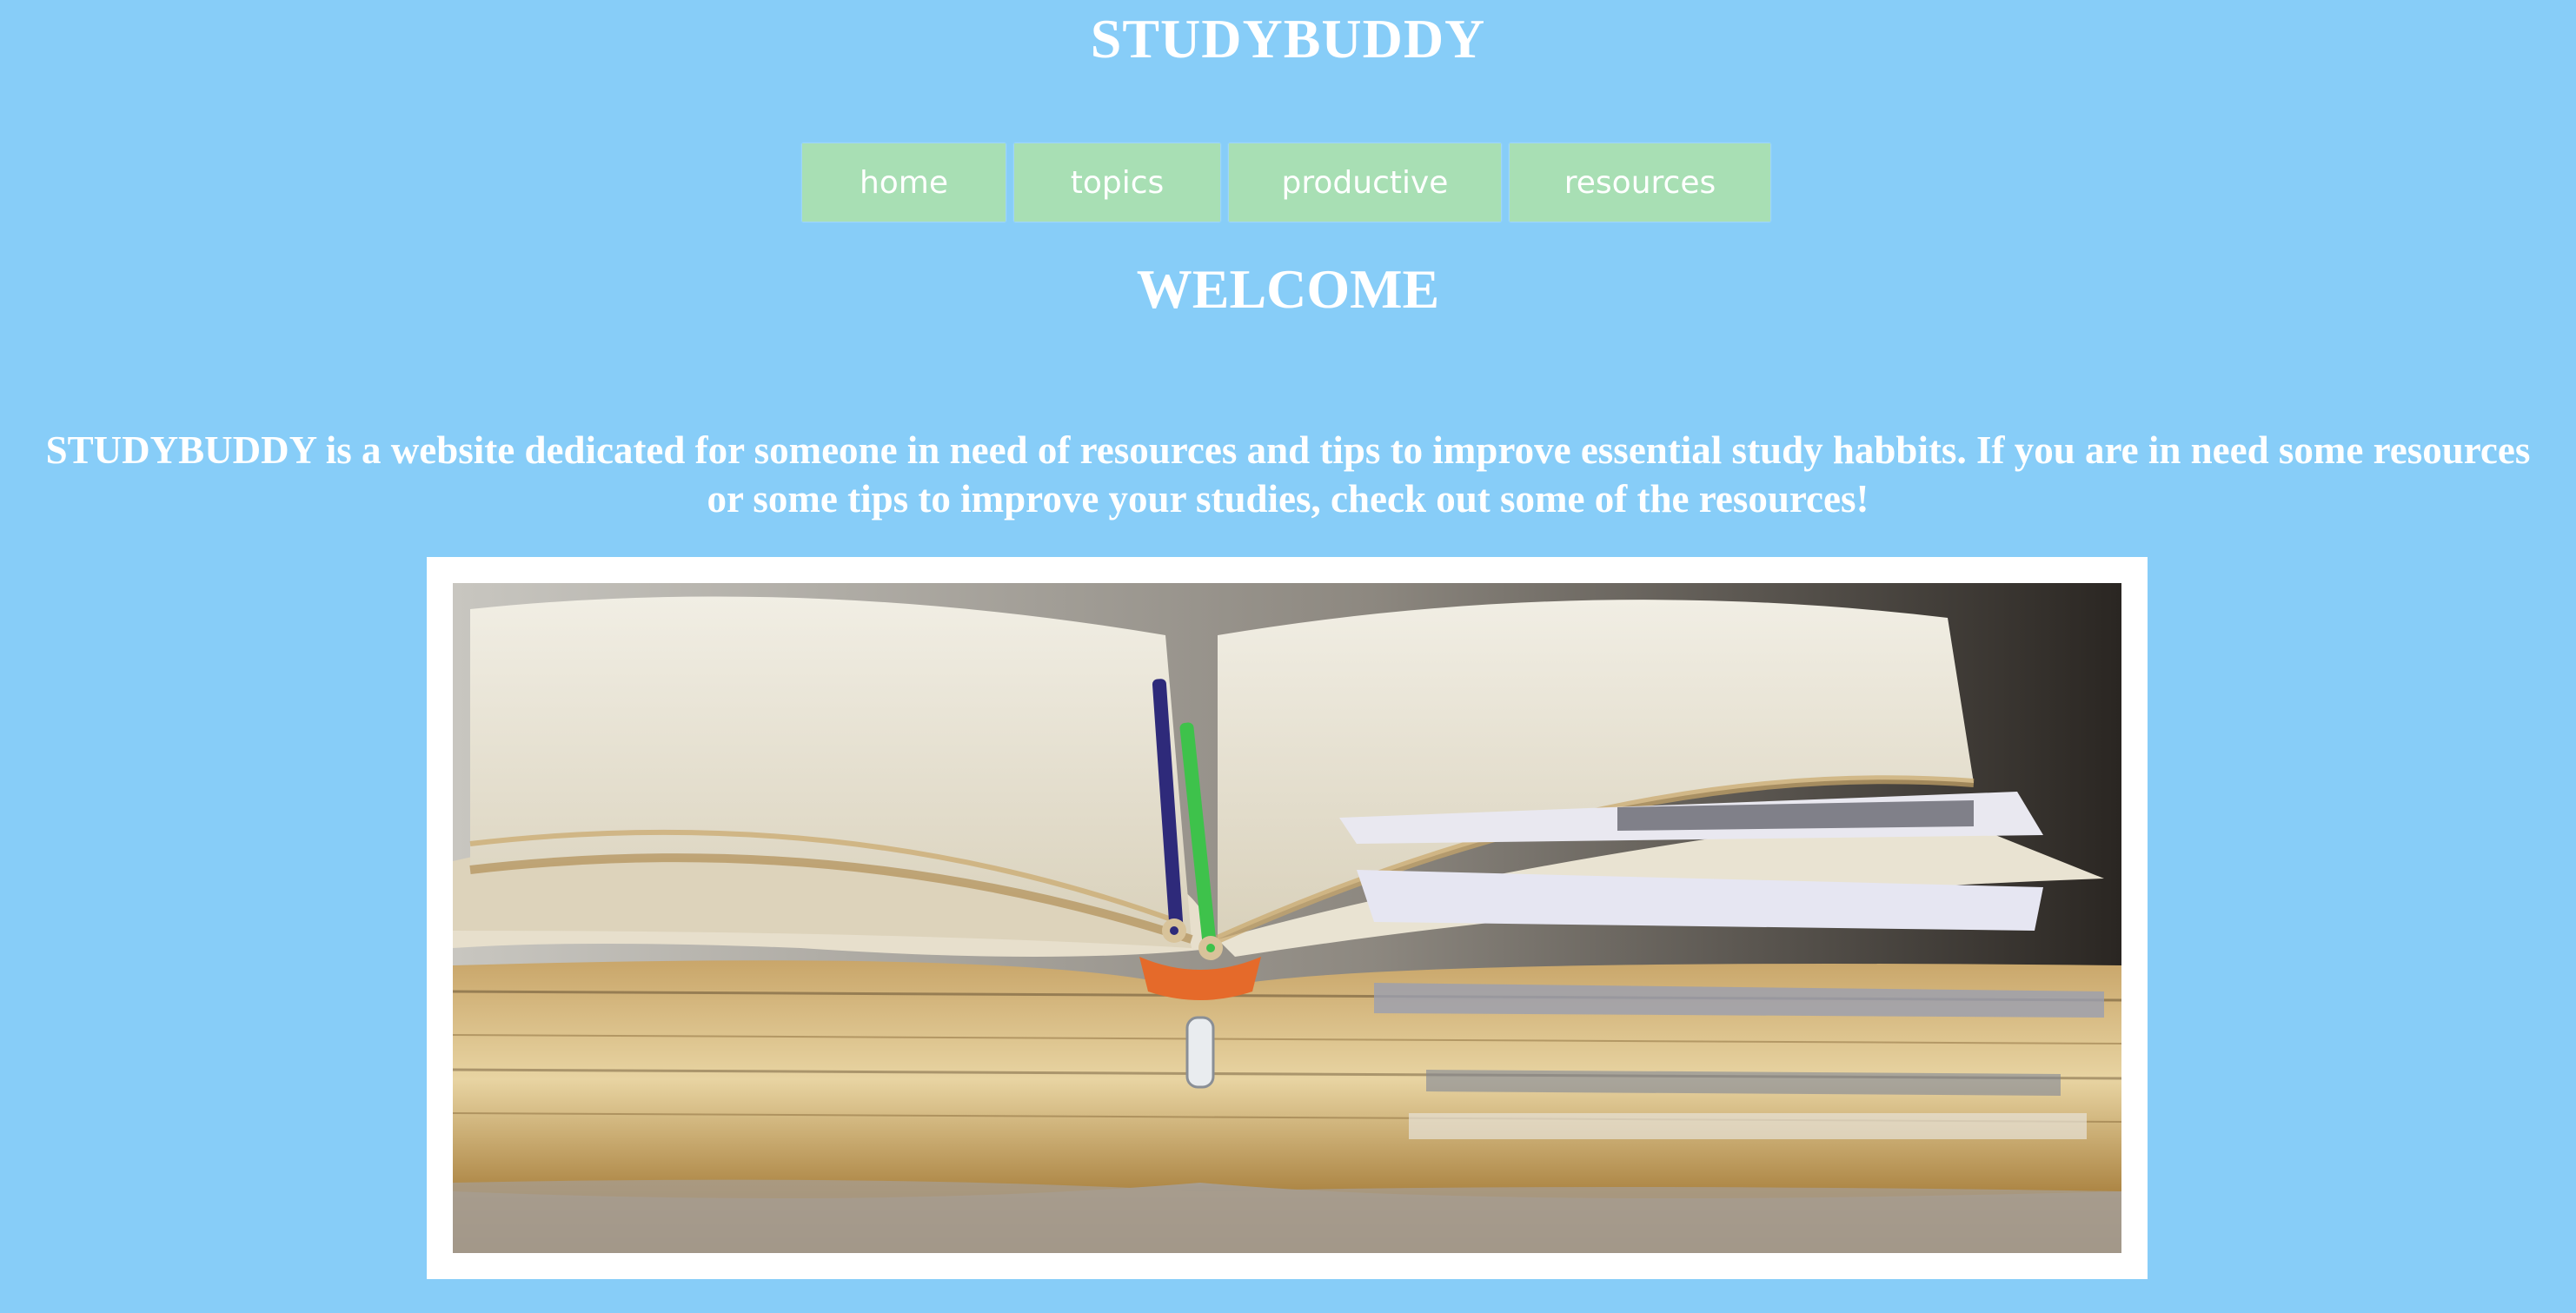  What do you see at coordinates (1117, 183) in the screenshot?
I see `nav-topics-button: topics` at bounding box center [1117, 183].